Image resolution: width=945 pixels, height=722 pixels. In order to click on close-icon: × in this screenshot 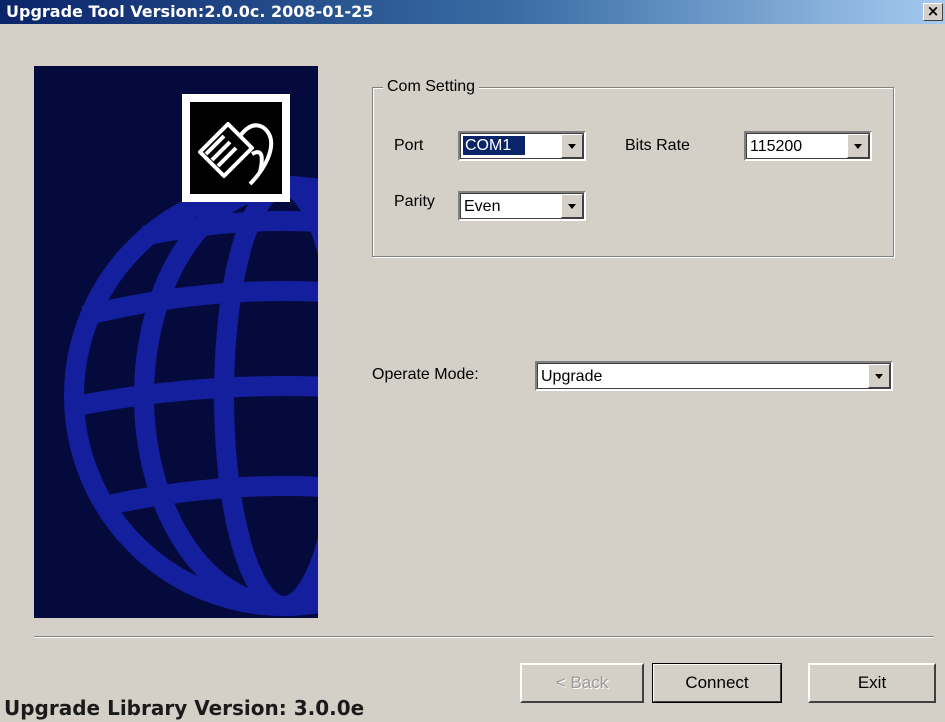, I will do `click(933, 11)`.